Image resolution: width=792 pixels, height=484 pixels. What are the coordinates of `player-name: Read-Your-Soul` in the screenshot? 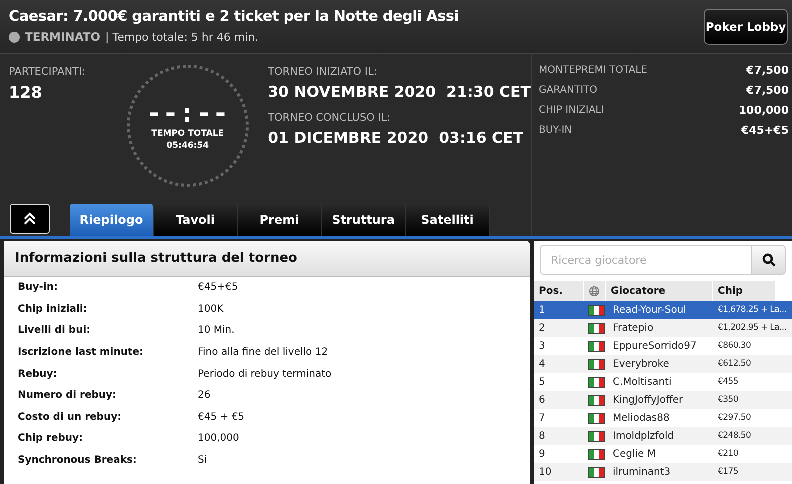 It's located at (650, 310).